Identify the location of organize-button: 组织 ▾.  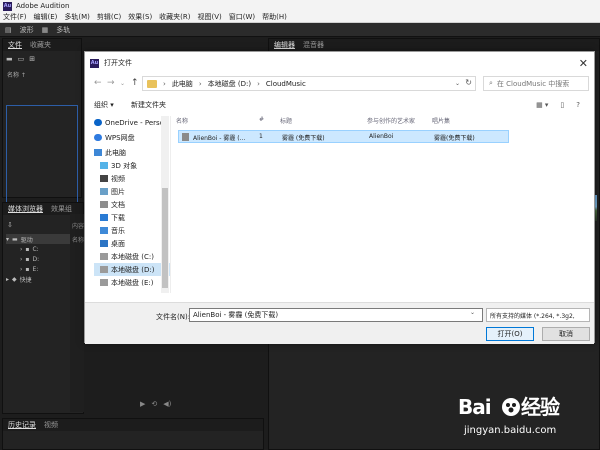
(104, 105).